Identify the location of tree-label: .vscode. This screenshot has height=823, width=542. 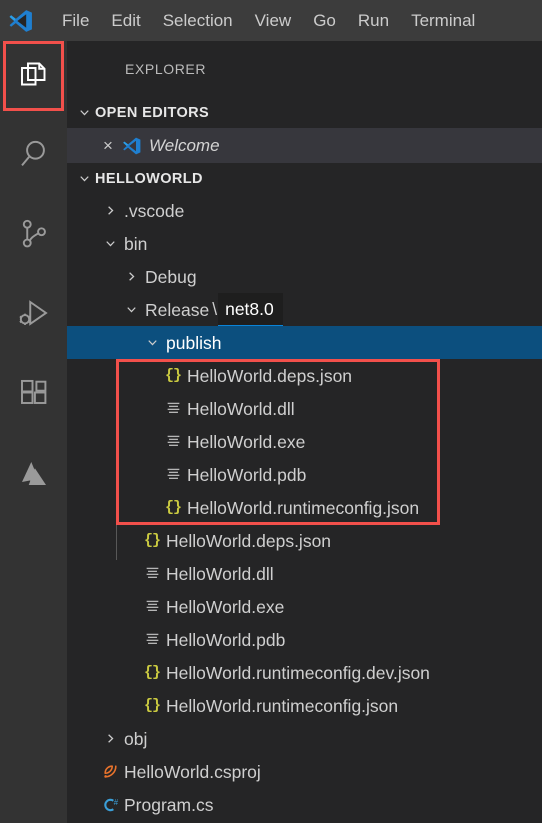
(154, 210).